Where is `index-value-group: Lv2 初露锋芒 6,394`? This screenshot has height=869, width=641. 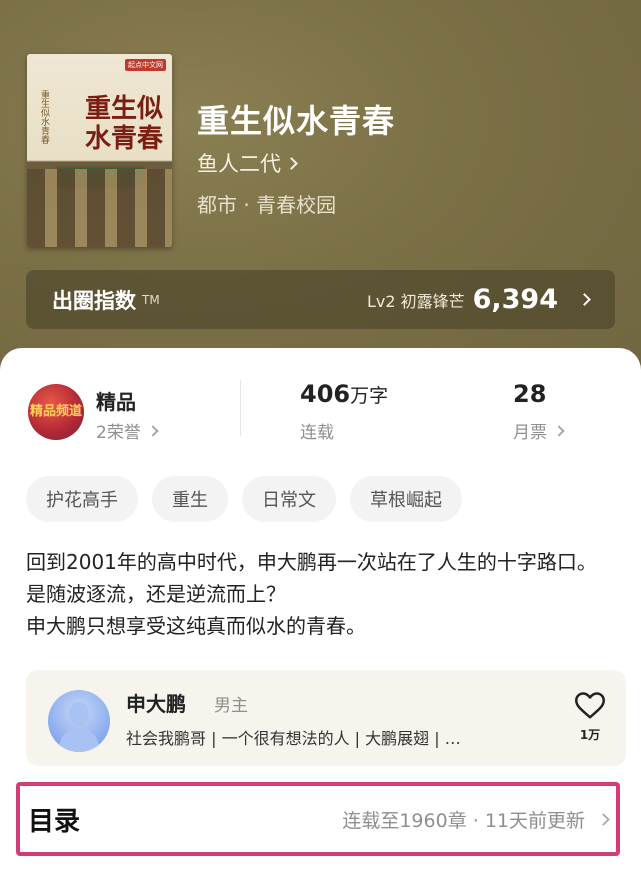 index-value-group: Lv2 初露锋芒 6,394 is located at coordinates (478, 299).